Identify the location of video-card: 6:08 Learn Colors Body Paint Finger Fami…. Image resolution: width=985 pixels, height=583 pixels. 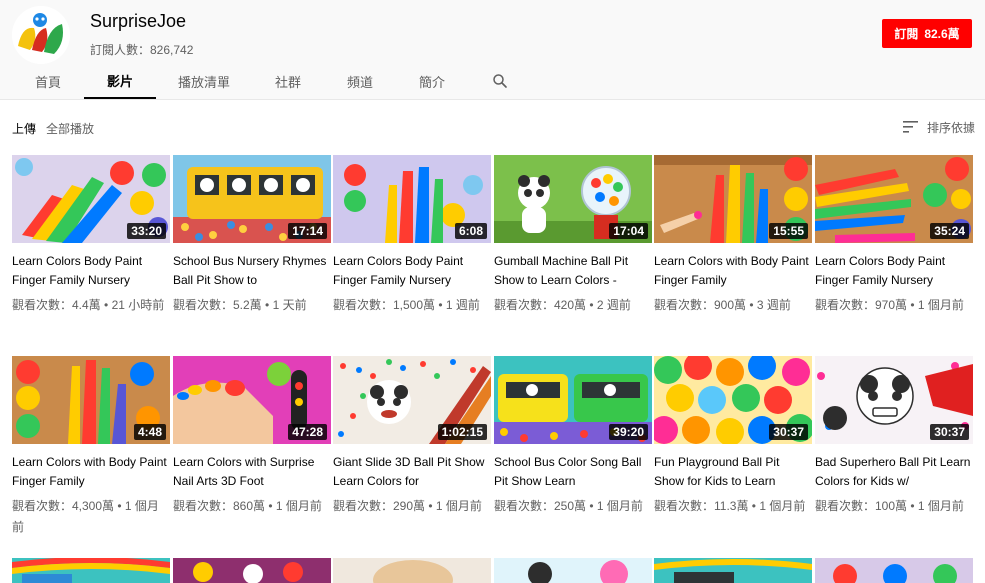
(412, 235).